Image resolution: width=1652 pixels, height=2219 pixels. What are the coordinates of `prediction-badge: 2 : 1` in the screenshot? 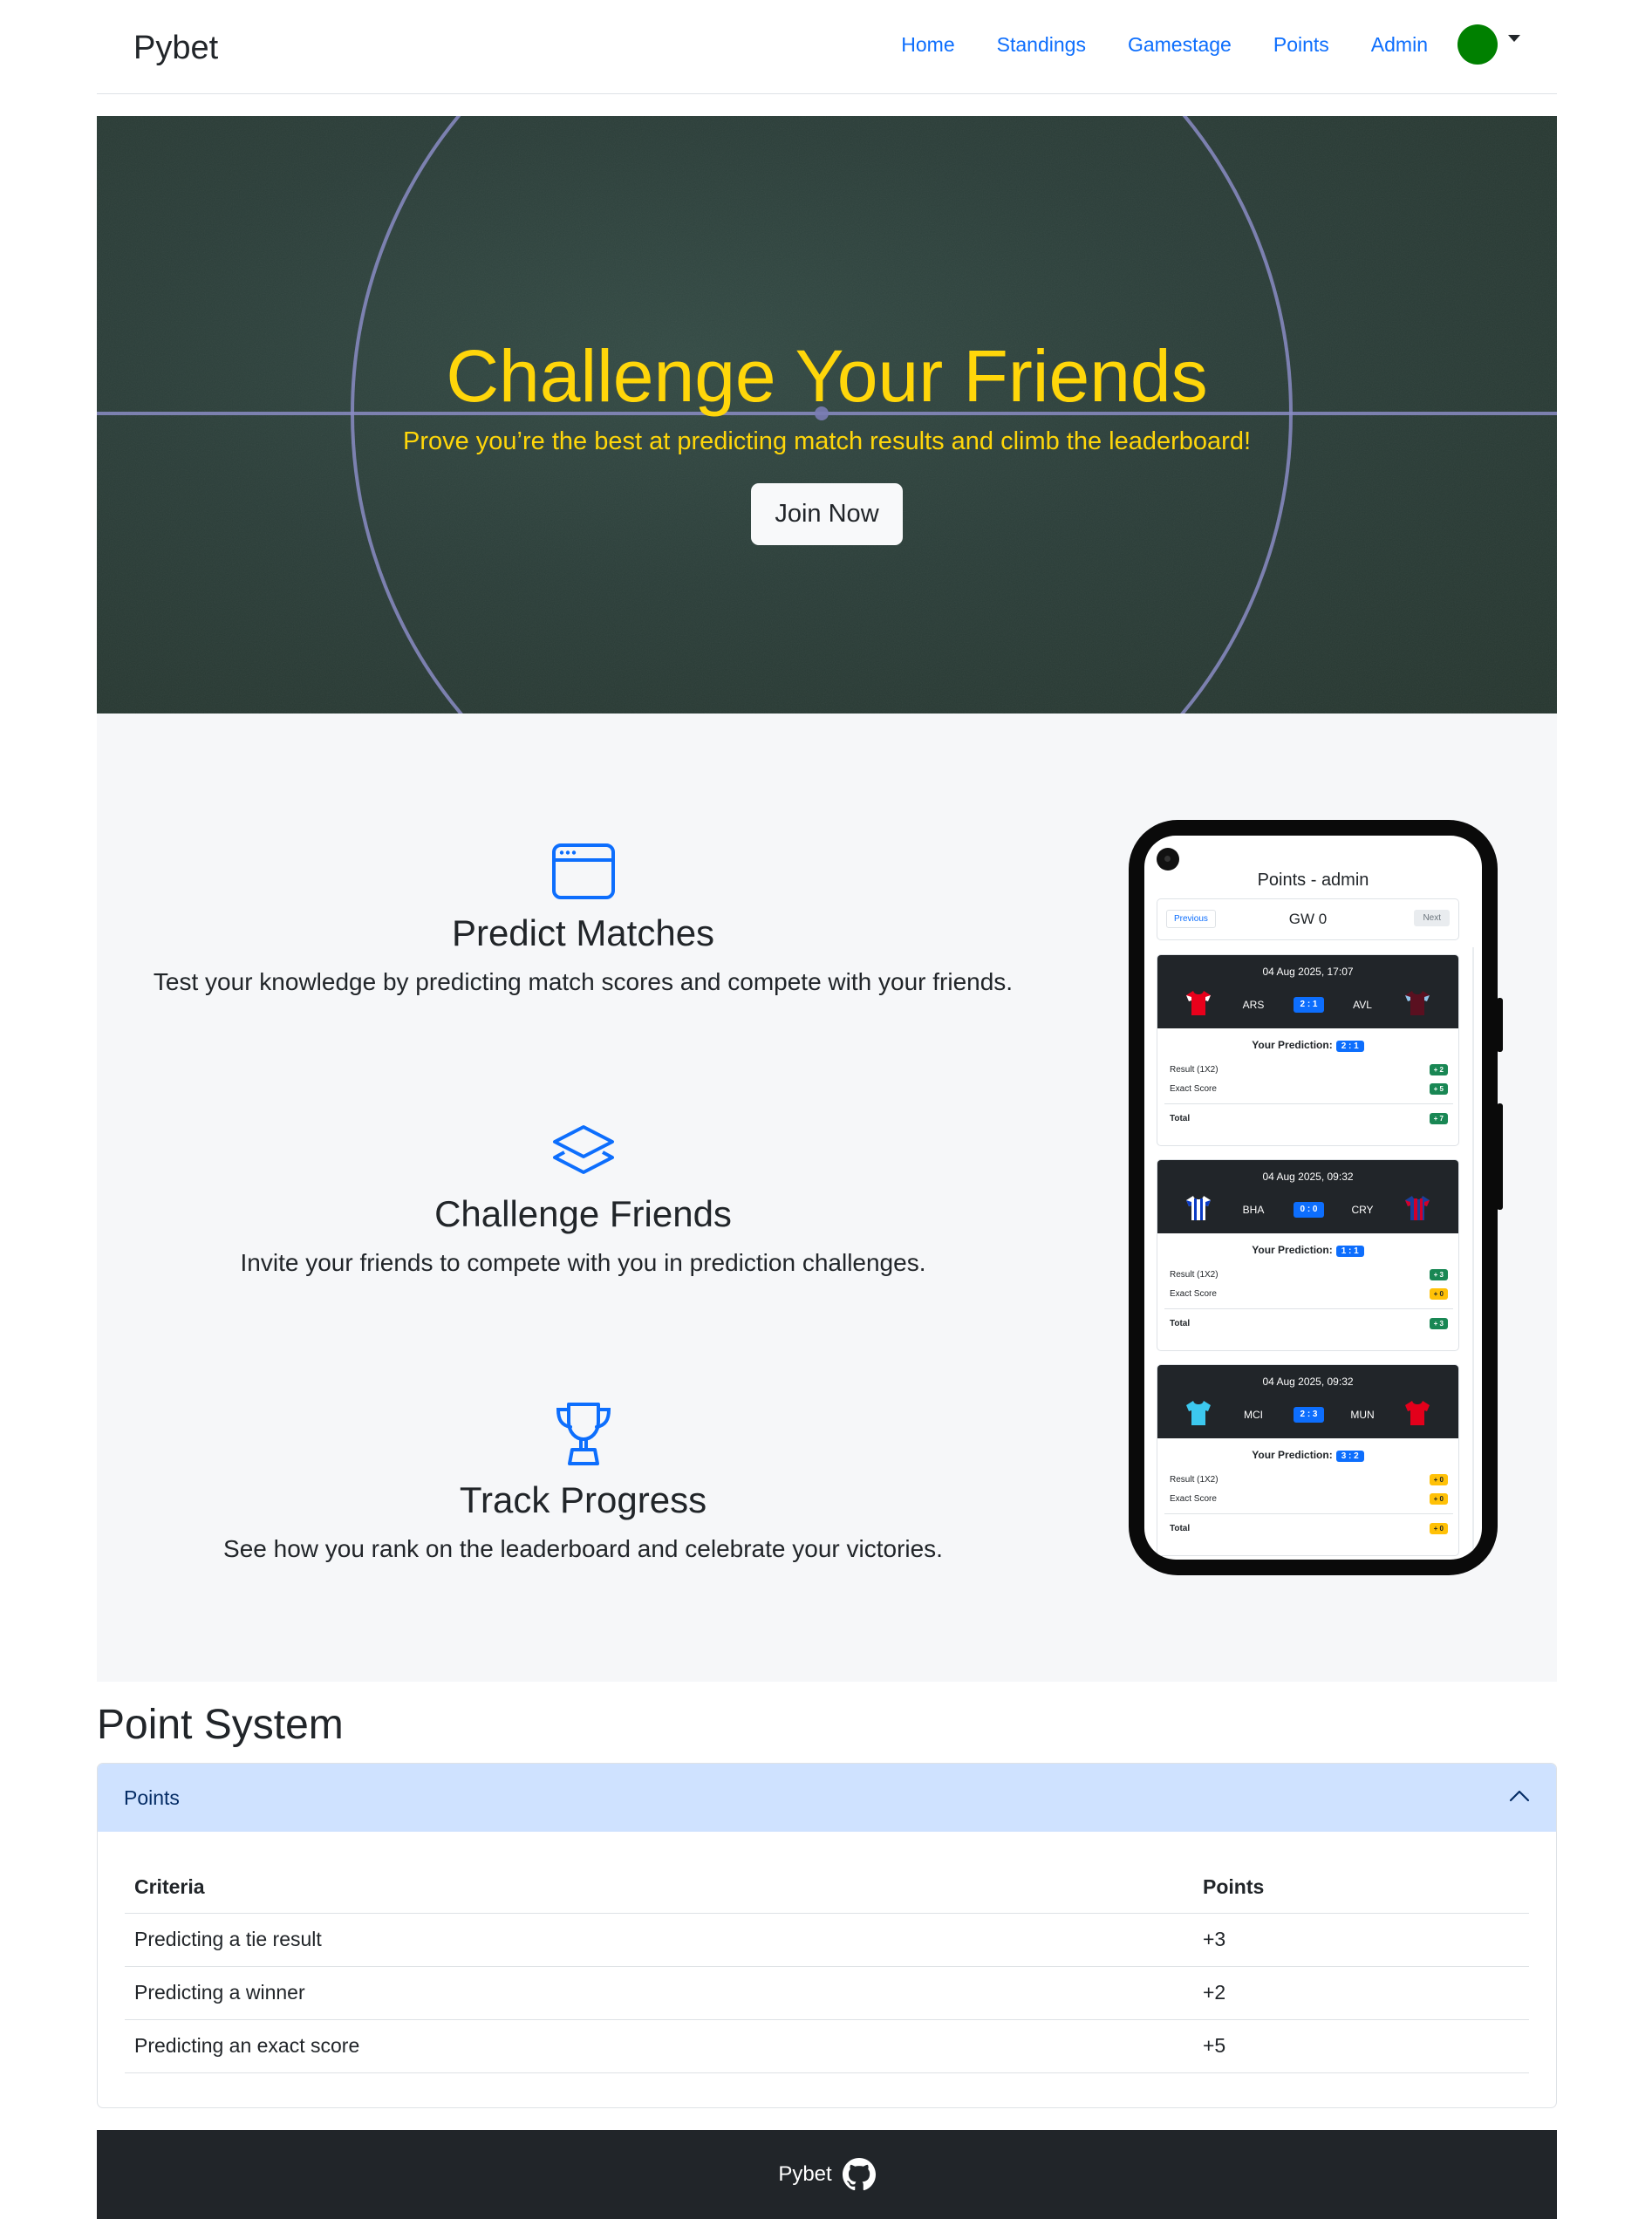 It's located at (1350, 1047).